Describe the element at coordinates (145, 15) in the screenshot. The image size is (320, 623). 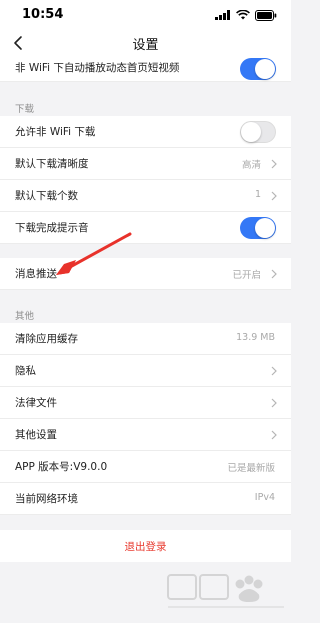
I see `status-bar: 10:54` at that location.